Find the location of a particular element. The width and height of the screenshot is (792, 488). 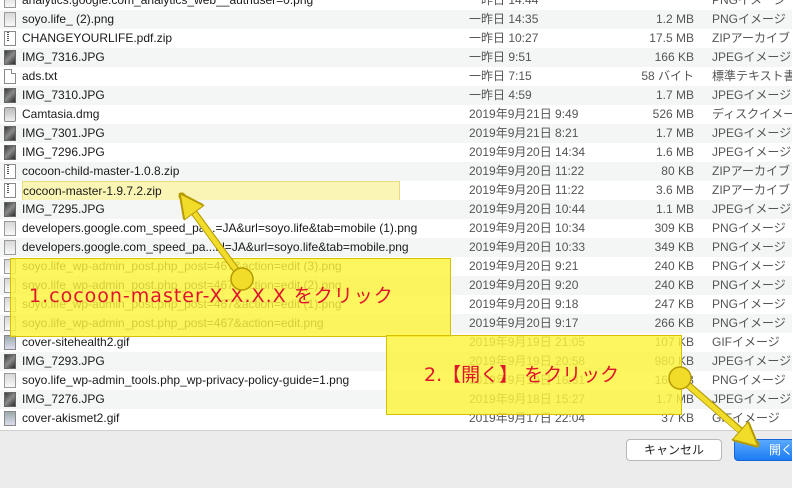

file-size: 17.5 MB is located at coordinates (671, 38).